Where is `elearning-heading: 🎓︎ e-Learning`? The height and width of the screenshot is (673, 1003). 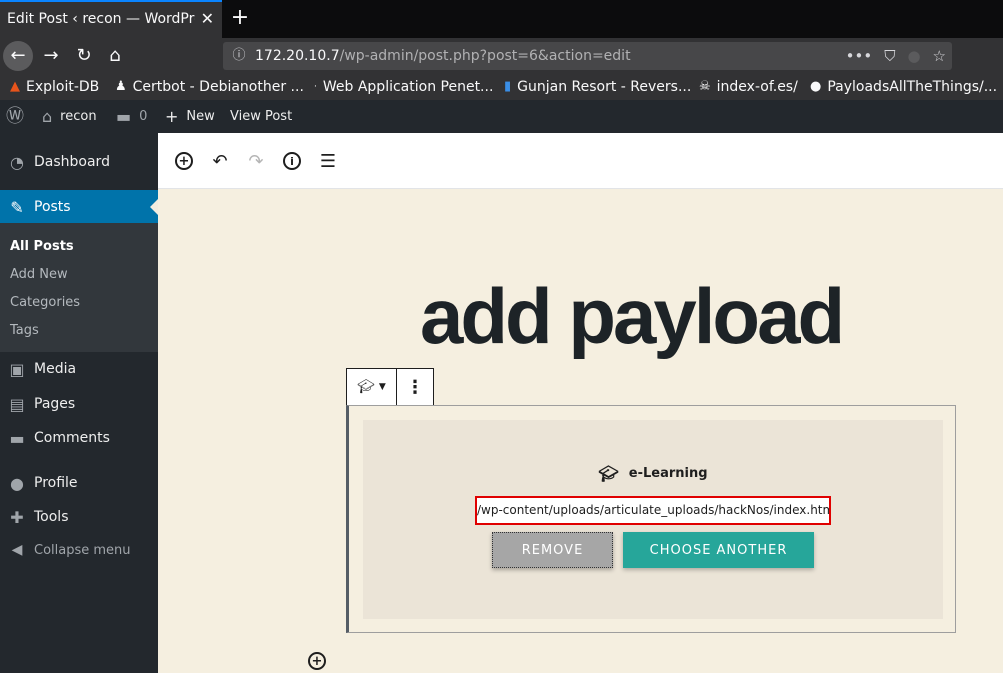 elearning-heading: 🎓︎ e-Learning is located at coordinates (653, 473).